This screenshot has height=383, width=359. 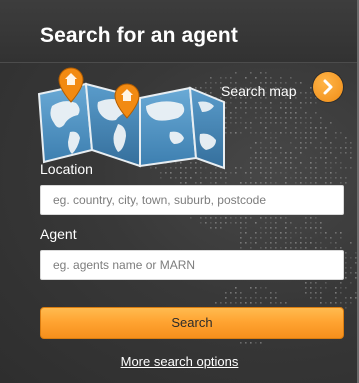 I want to click on search-map-button, so click(x=328, y=87).